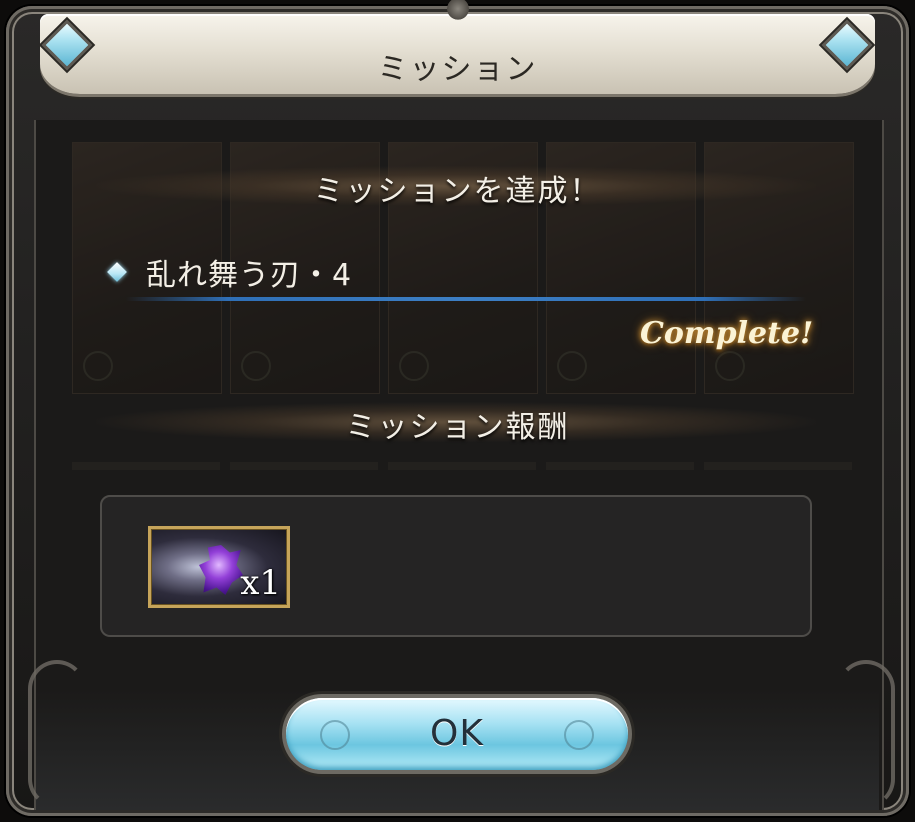 Image resolution: width=915 pixels, height=822 pixels. What do you see at coordinates (458, 11) in the screenshot?
I see `header-ornament-icon` at bounding box center [458, 11].